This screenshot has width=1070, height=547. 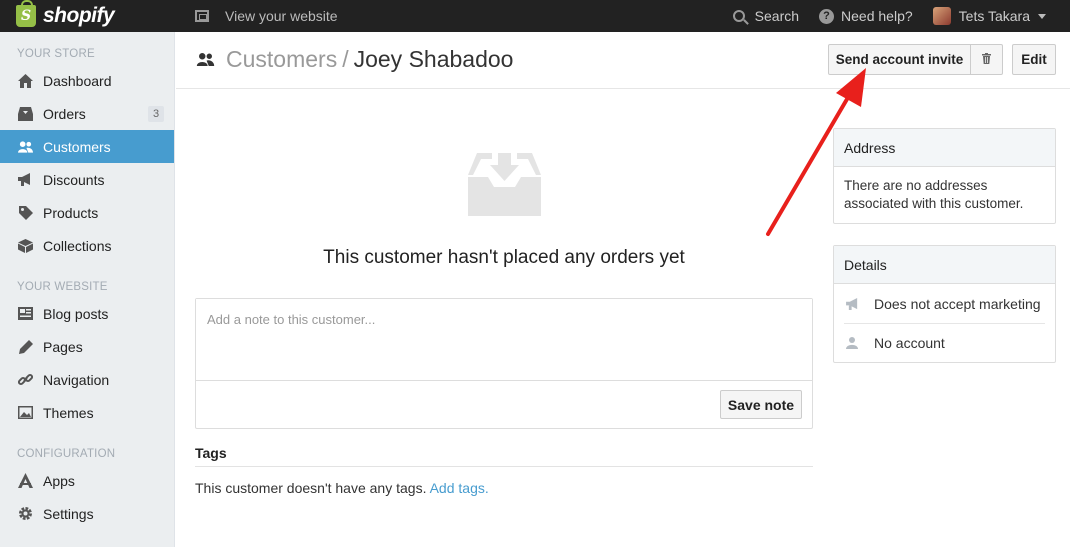 I want to click on delete-customer-button, so click(x=986, y=59).